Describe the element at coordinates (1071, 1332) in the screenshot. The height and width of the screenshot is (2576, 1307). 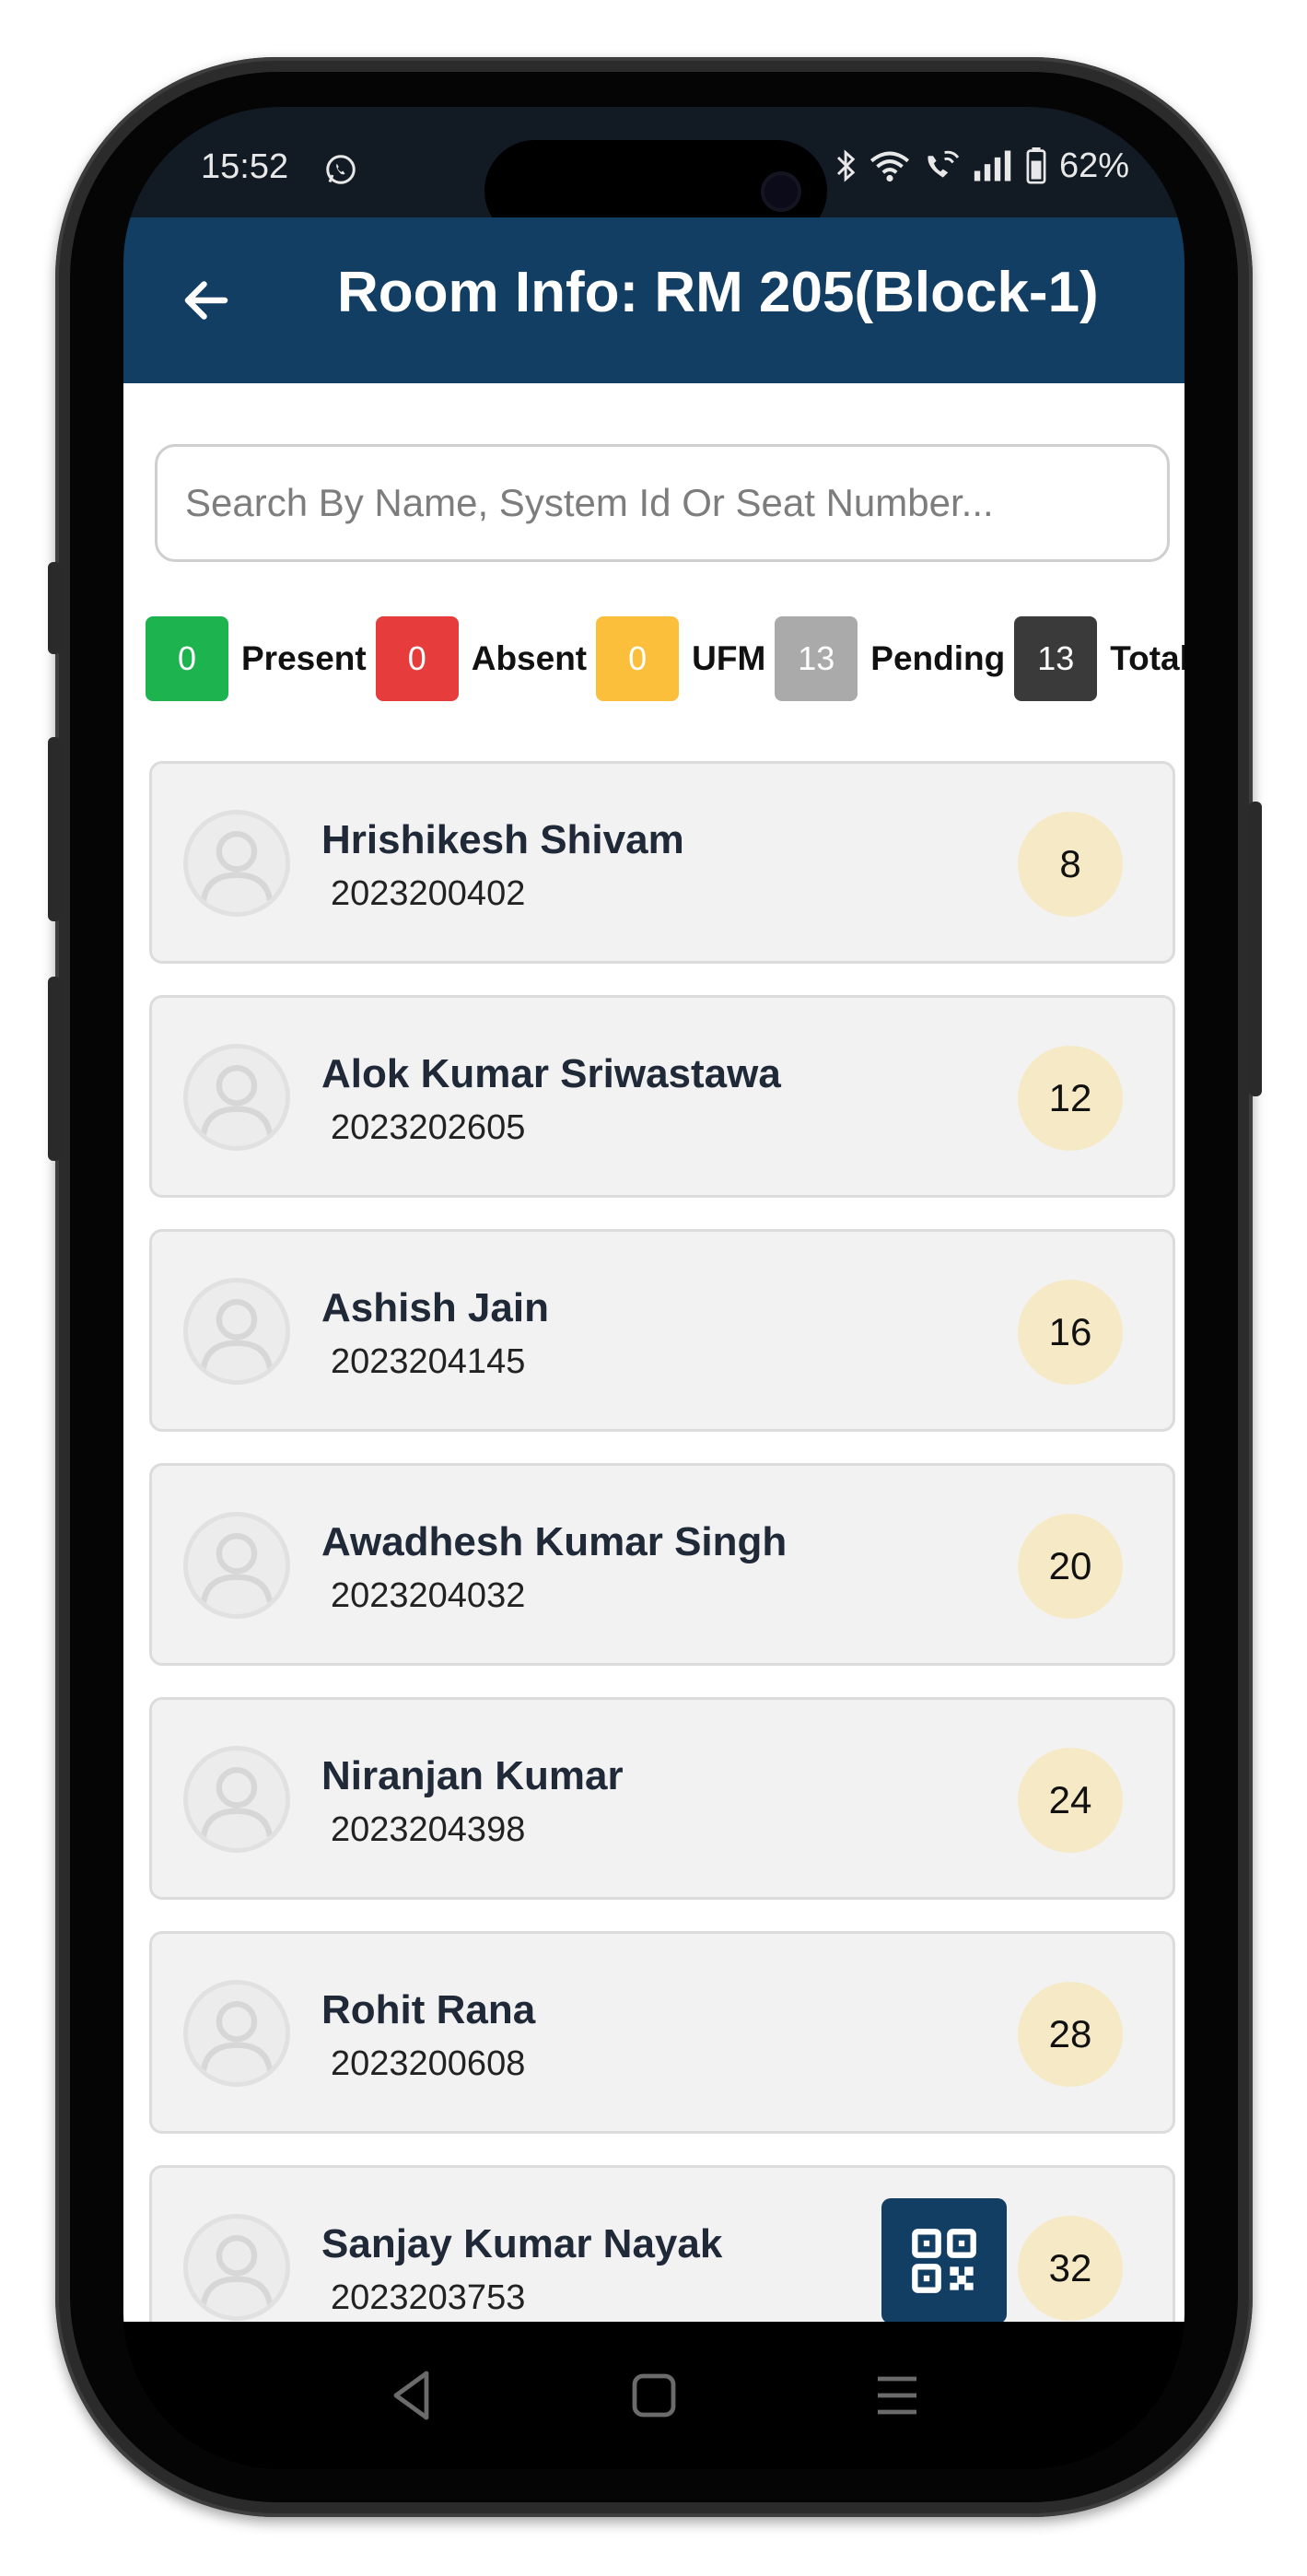
I see `seat-number-badge: 16` at that location.